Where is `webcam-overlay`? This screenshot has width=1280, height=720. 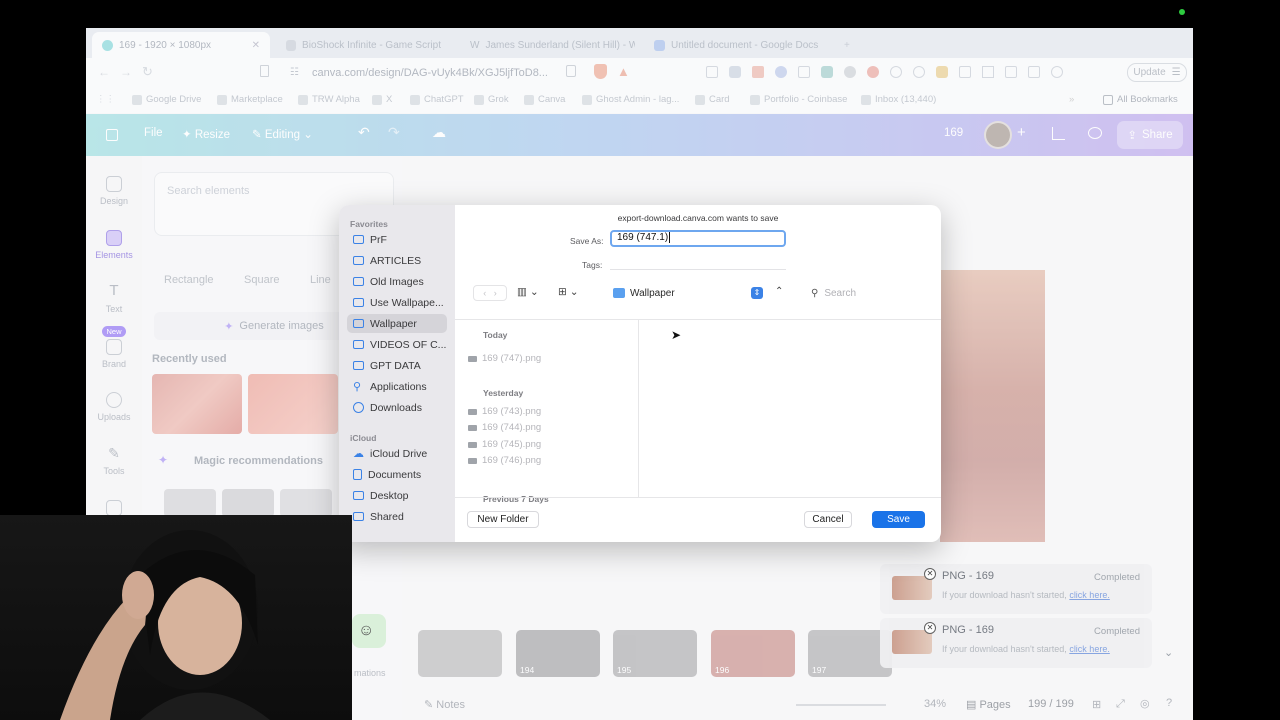
webcam-overlay is located at coordinates (176, 617).